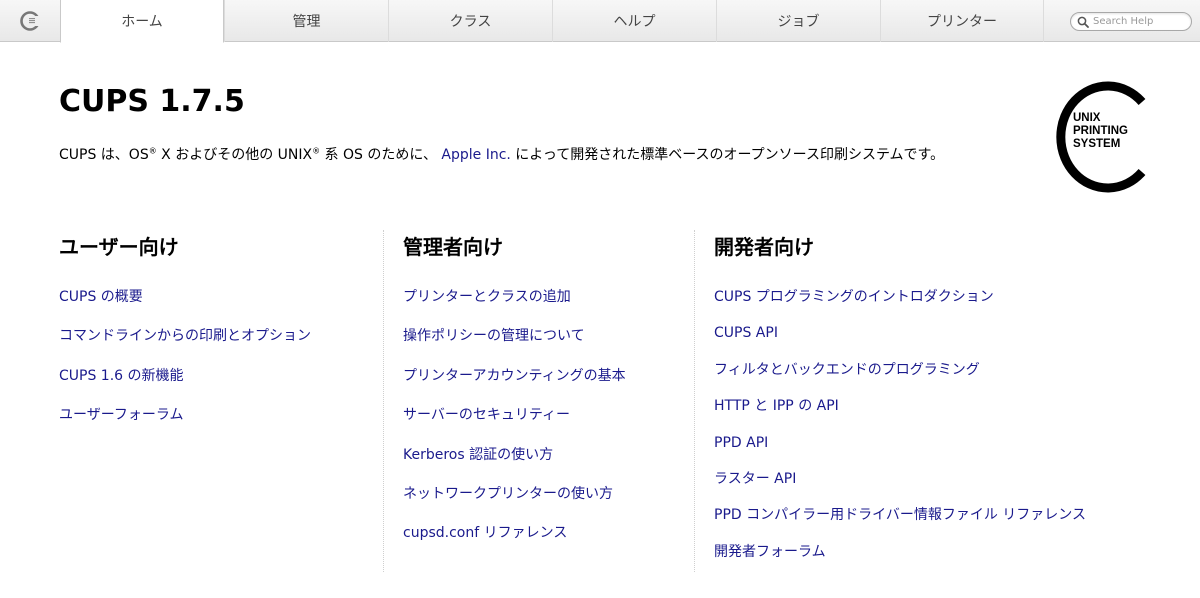 The width and height of the screenshot is (1200, 598). What do you see at coordinates (508, 494) in the screenshot?
I see `link-network-printers: ネットワークプリンターの使い方` at bounding box center [508, 494].